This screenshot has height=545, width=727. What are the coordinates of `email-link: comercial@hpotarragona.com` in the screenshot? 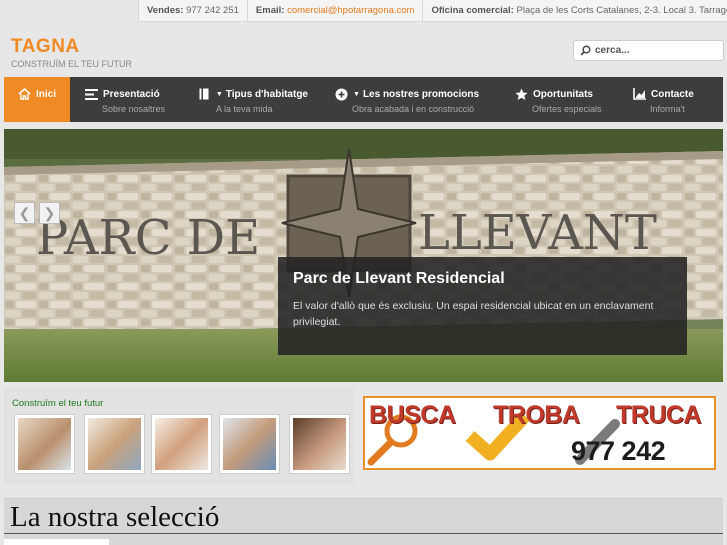 It's located at (350, 10).